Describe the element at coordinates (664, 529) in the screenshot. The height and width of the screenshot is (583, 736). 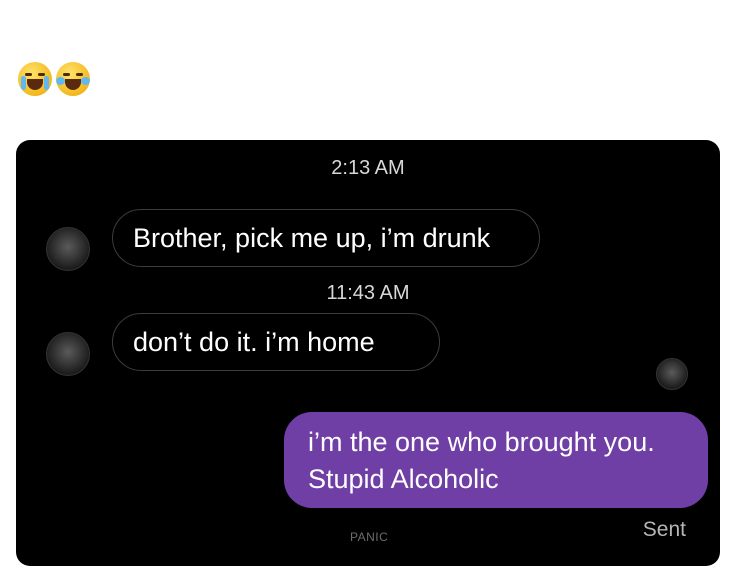
I see `message-status: Sent` at that location.